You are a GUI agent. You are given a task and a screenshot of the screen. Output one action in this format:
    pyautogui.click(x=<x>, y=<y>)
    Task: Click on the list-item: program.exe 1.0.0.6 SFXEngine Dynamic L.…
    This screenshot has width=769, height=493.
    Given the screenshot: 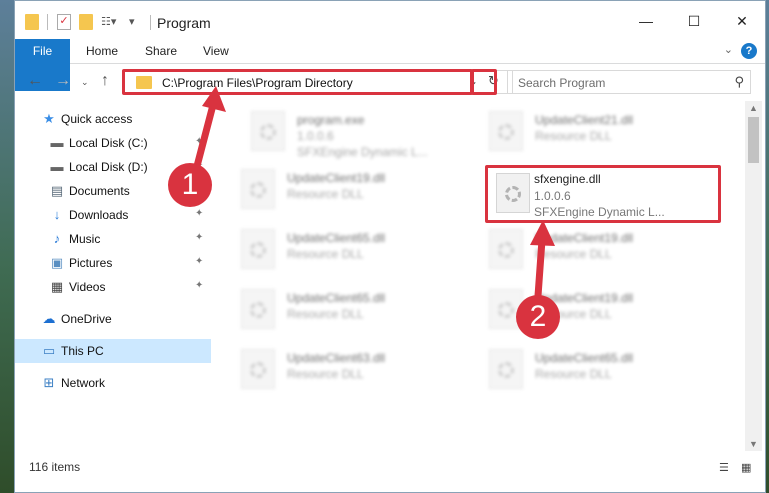 What is the action you would take?
    pyautogui.click(x=356, y=132)
    